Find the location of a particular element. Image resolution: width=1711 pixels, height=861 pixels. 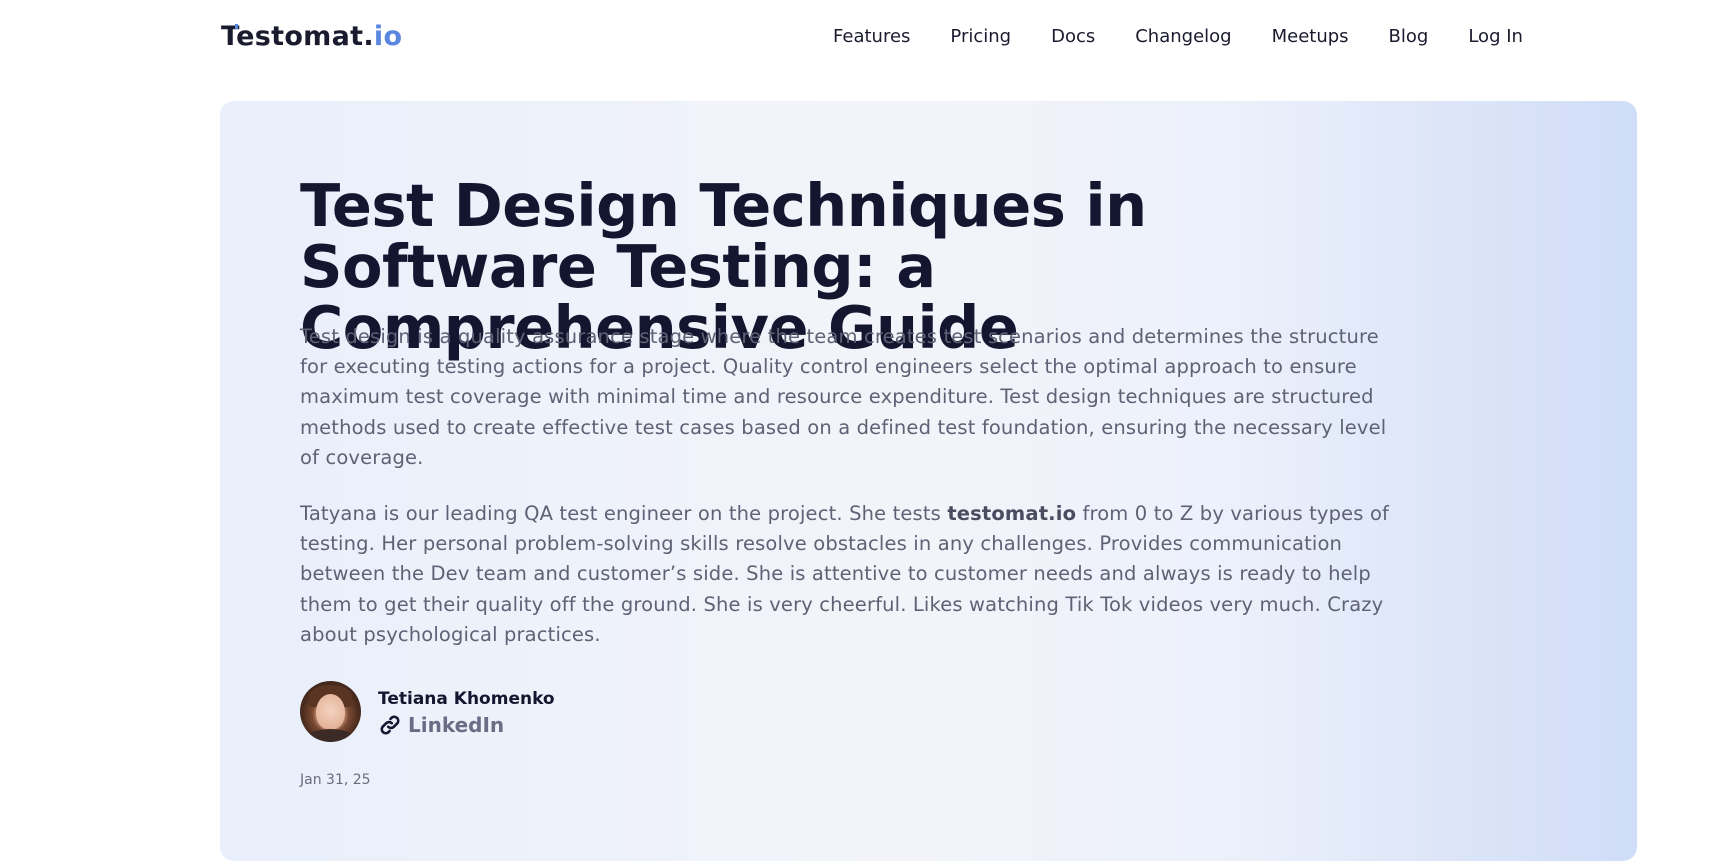

nav-changelog: Changelog is located at coordinates (1183, 37).